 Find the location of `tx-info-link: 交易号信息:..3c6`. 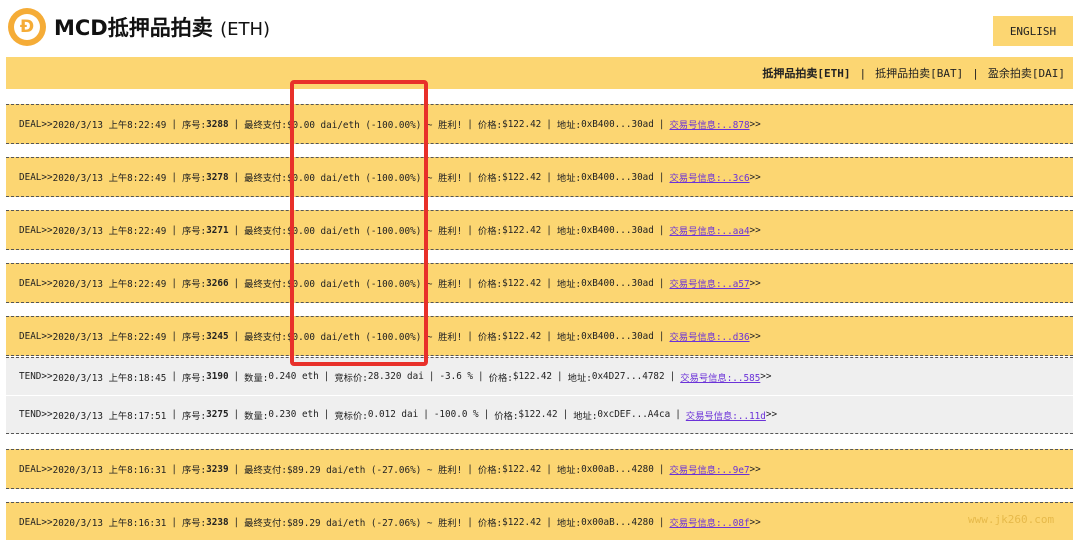

tx-info-link: 交易号信息:..3c6 is located at coordinates (709, 177).